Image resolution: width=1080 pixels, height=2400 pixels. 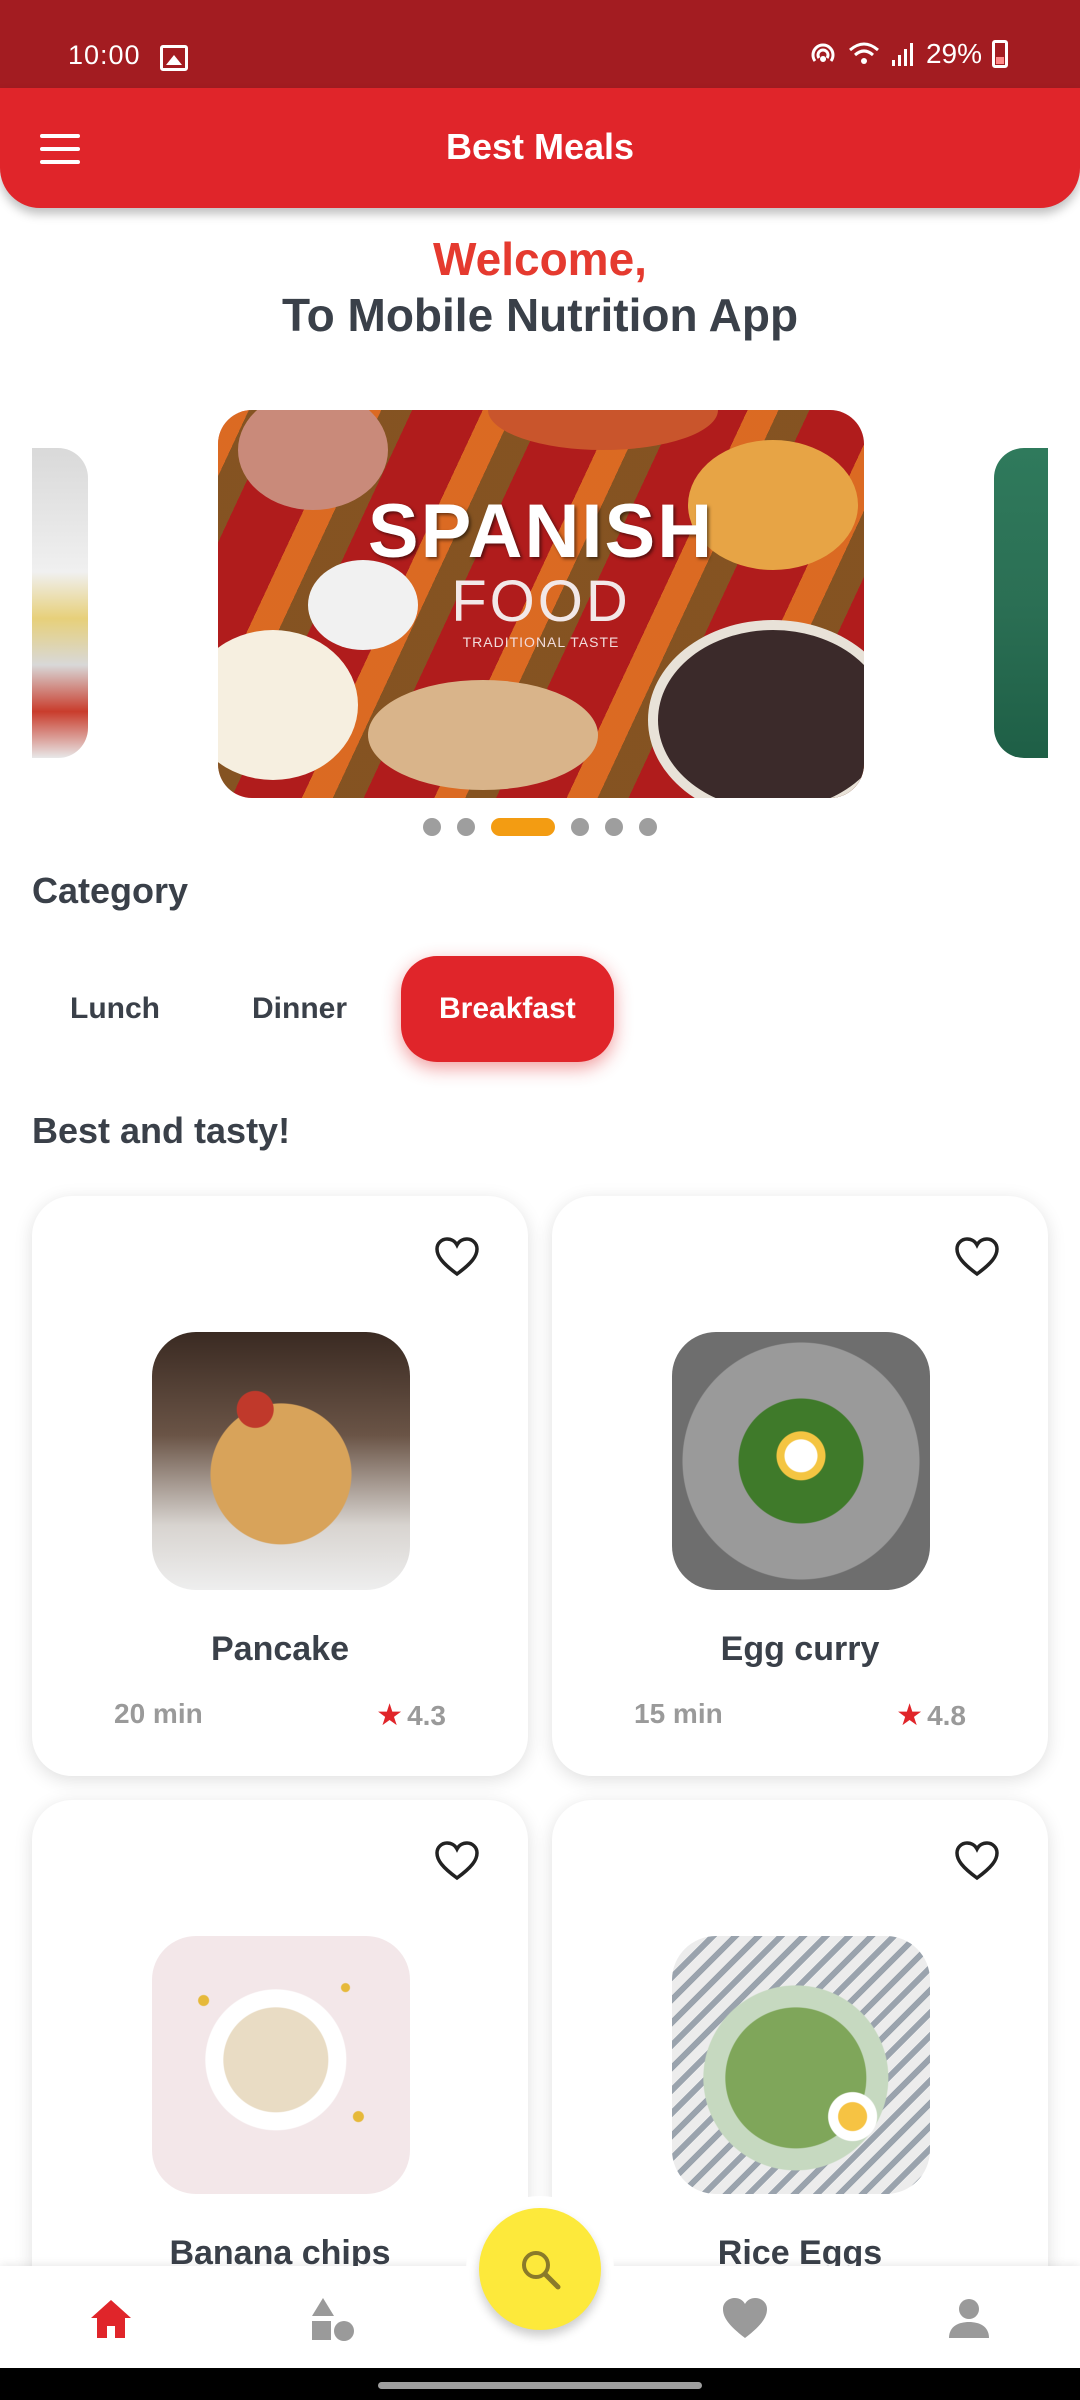 What do you see at coordinates (110, 890) in the screenshot?
I see `category-heading: Category` at bounding box center [110, 890].